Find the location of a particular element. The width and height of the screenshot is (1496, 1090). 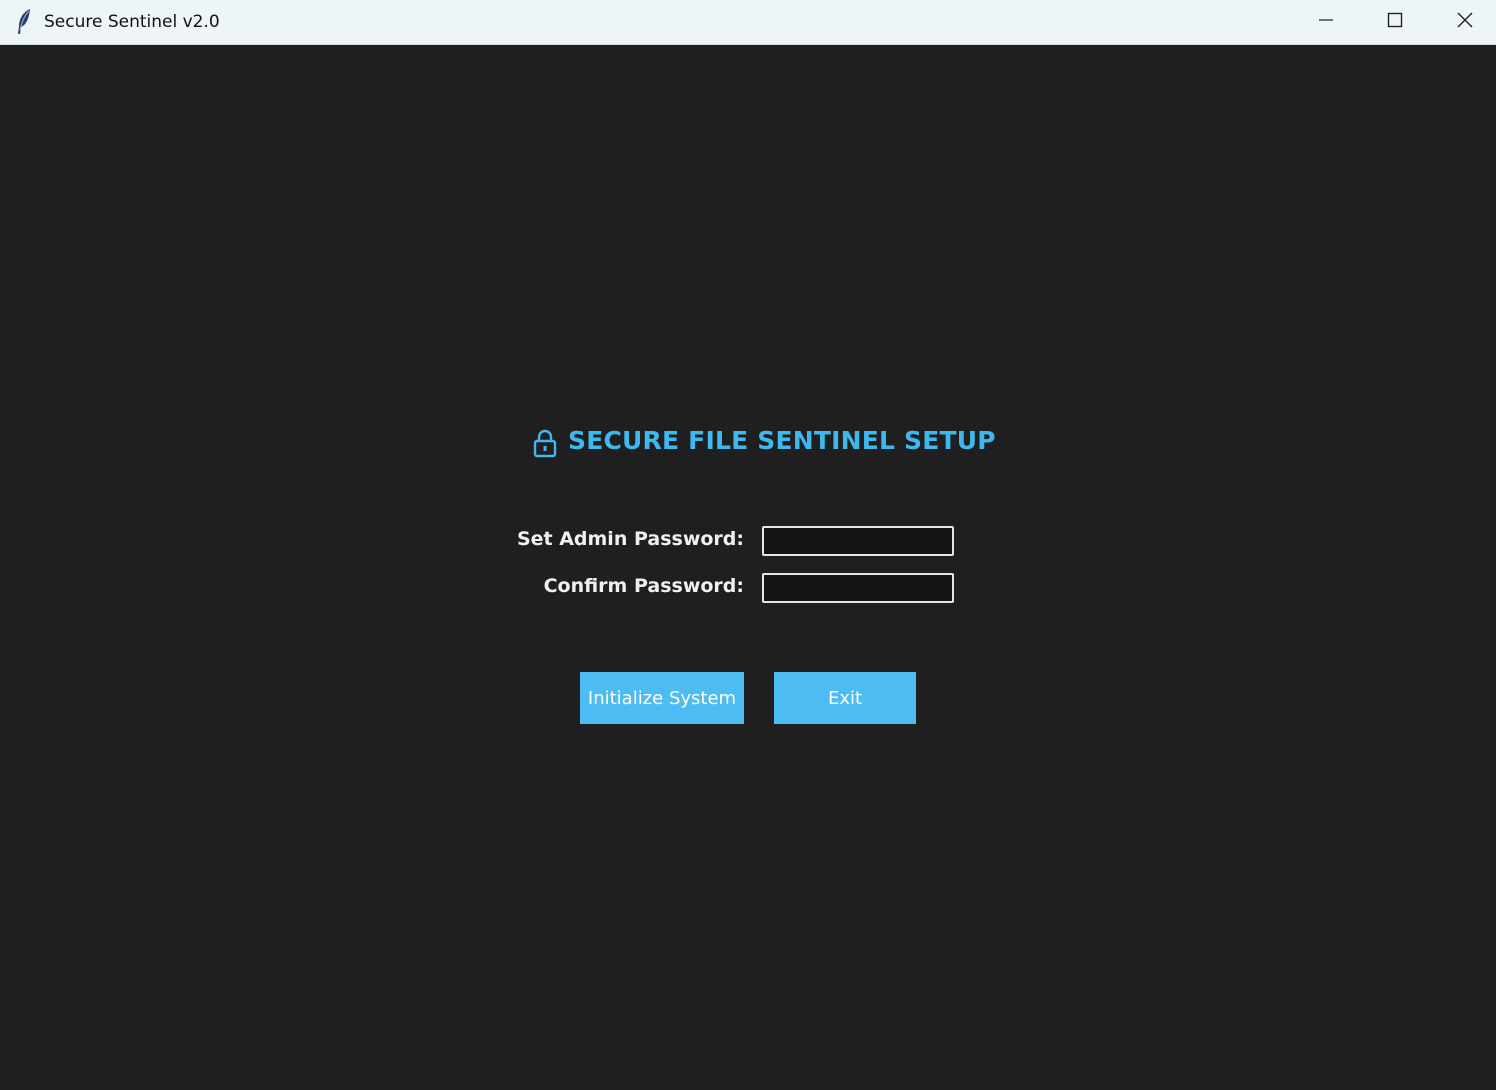

maximize-button is located at coordinates (1395, 22).